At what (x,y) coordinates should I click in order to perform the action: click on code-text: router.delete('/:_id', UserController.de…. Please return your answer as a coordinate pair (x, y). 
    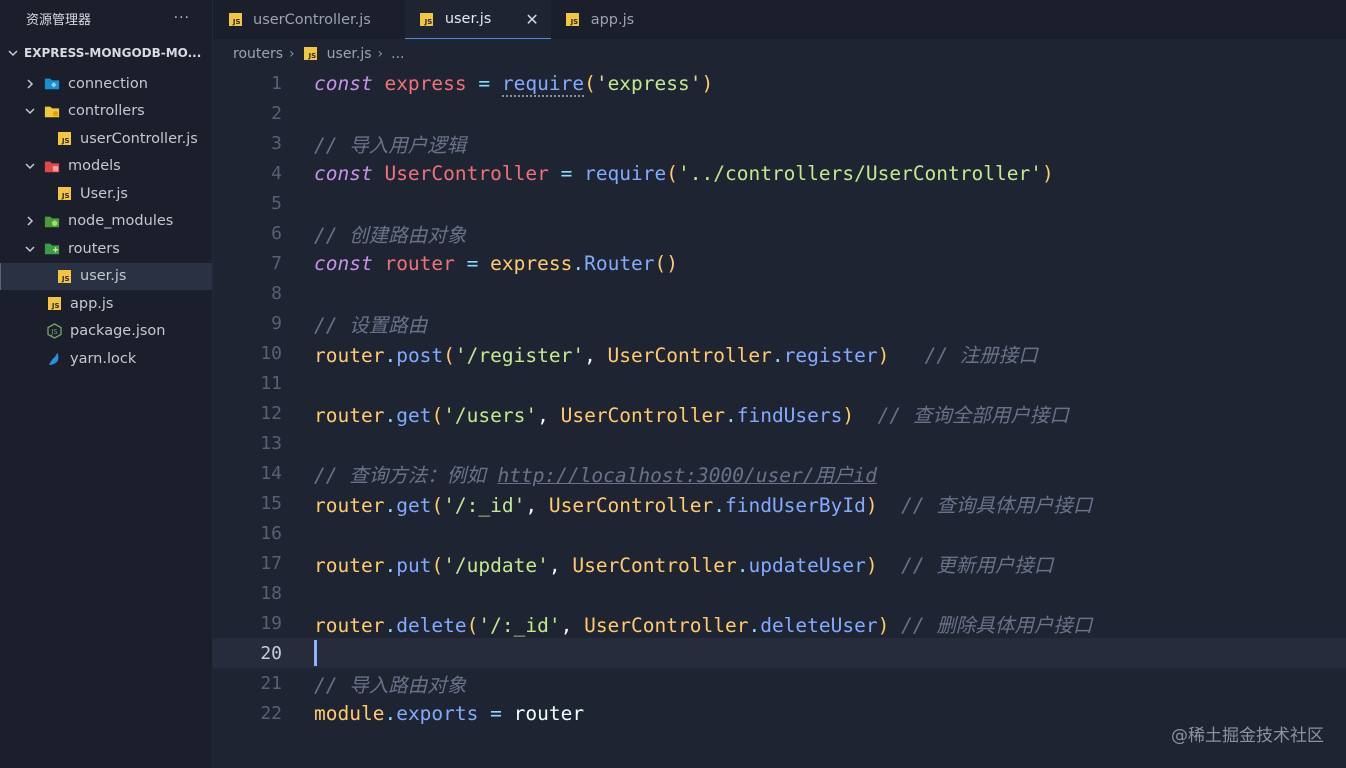
    Looking at the image, I should click on (703, 625).